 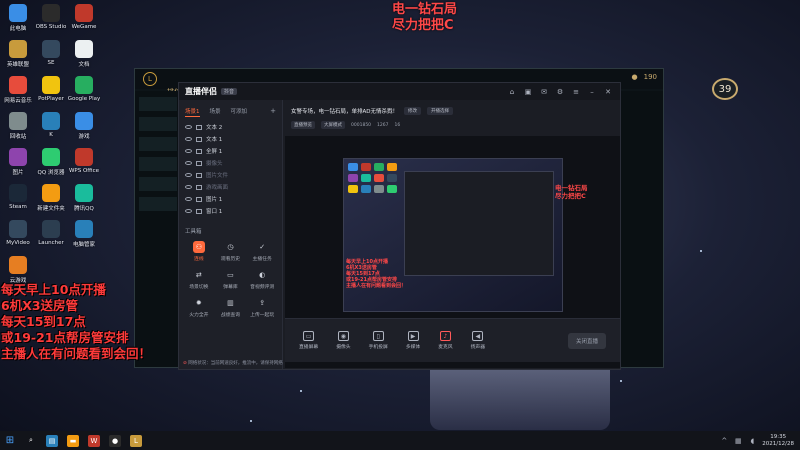 What do you see at coordinates (344, 112) in the screenshot?
I see `room-title: 女警专场，电一钻石局，单排AD无情杀戮！` at bounding box center [344, 112].